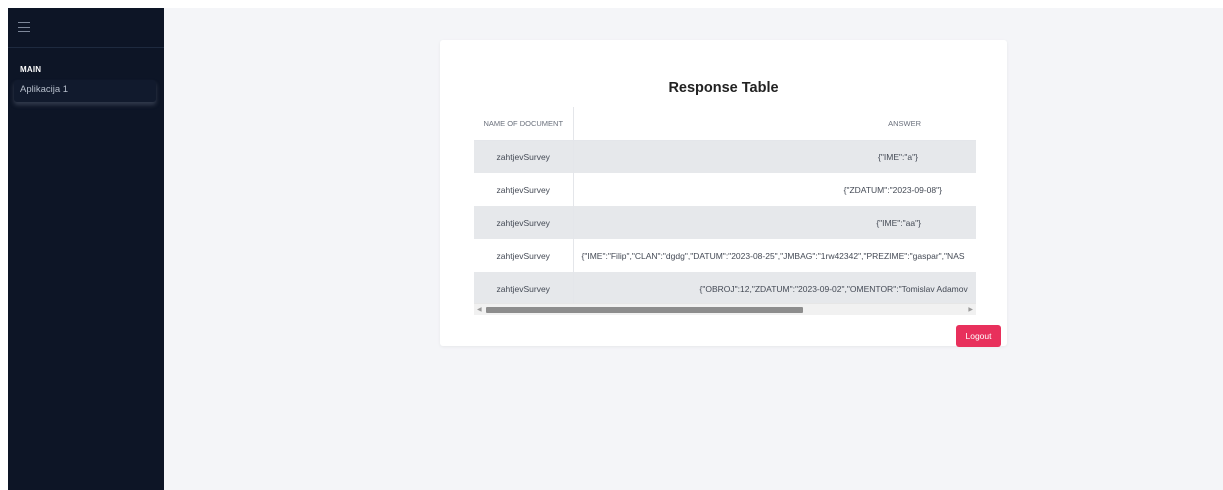 This screenshot has height=490, width=1223. What do you see at coordinates (524, 123) in the screenshot?
I see `column-header-name: NAME OF DOCUMENT` at bounding box center [524, 123].